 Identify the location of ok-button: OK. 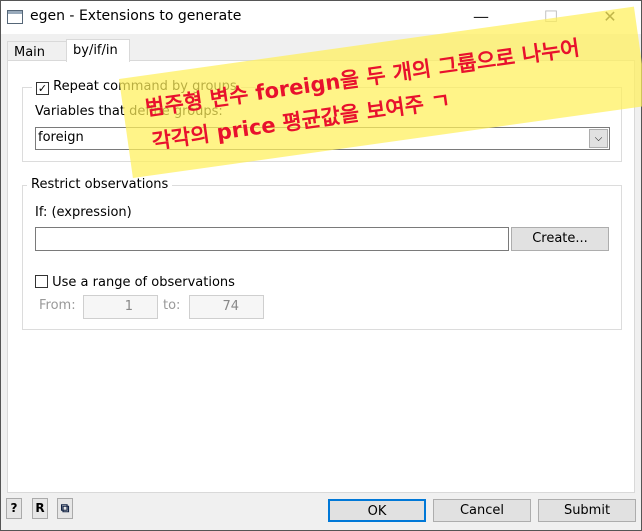
(377, 510).